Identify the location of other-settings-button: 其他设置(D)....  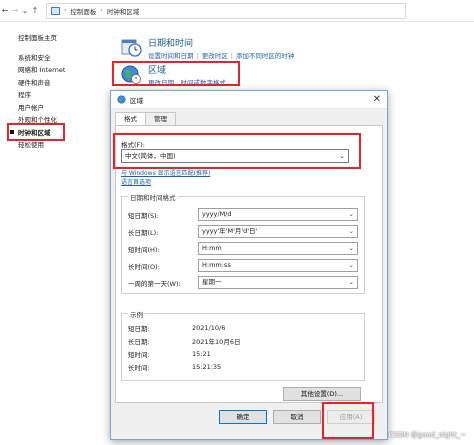
(322, 394).